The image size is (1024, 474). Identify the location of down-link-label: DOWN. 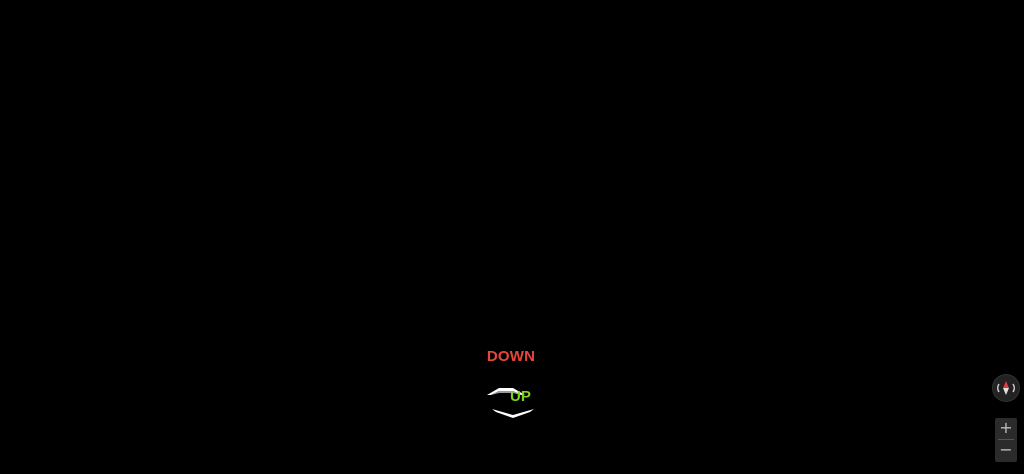
(511, 356).